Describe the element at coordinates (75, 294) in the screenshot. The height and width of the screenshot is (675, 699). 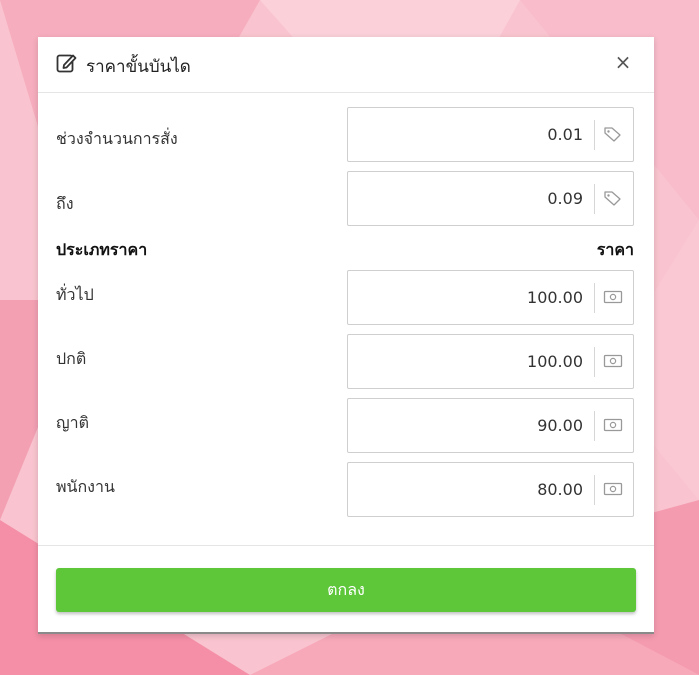
I see `price-label-general: ทั่วไป` at that location.